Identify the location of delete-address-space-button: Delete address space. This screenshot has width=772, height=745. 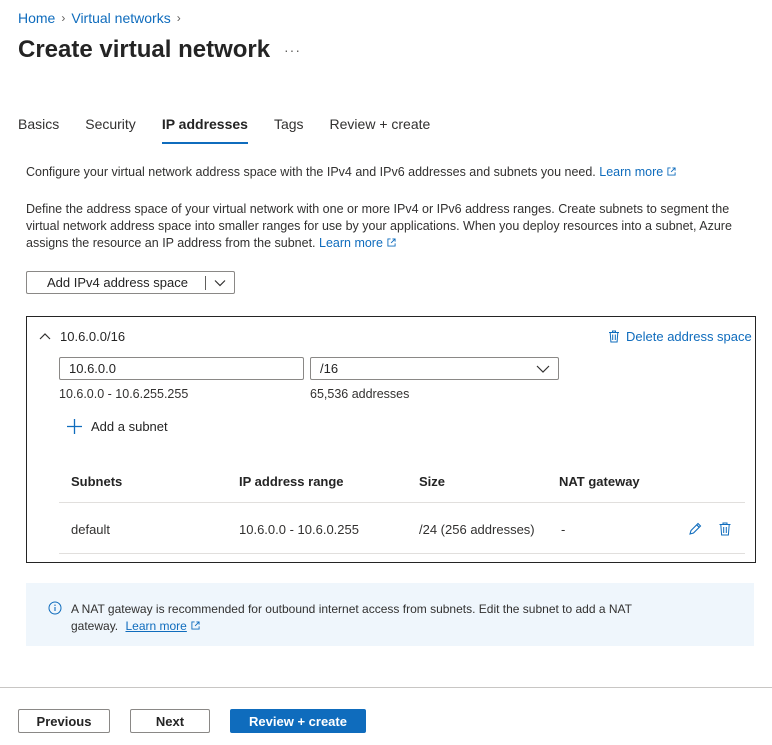
(680, 336).